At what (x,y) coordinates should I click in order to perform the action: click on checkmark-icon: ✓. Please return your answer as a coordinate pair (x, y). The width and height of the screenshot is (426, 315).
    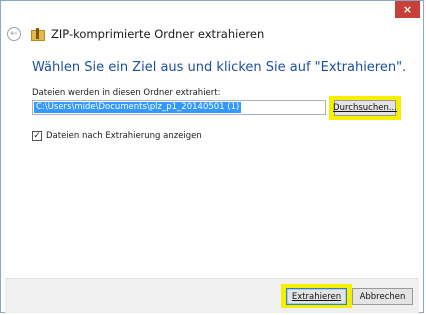
    Looking at the image, I should click on (37, 136).